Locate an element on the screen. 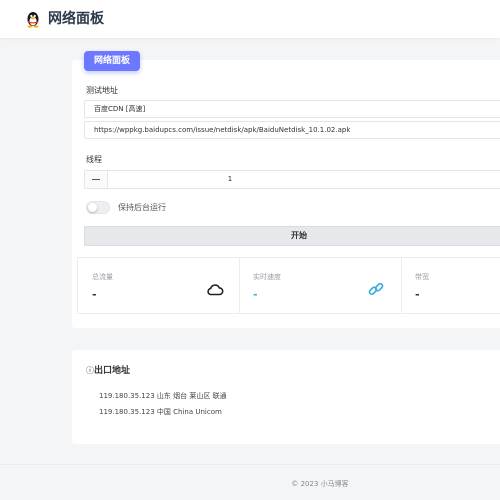 The width and height of the screenshot is (500, 500). egress-ip-title: ⓘ出口地址 is located at coordinates (108, 369).